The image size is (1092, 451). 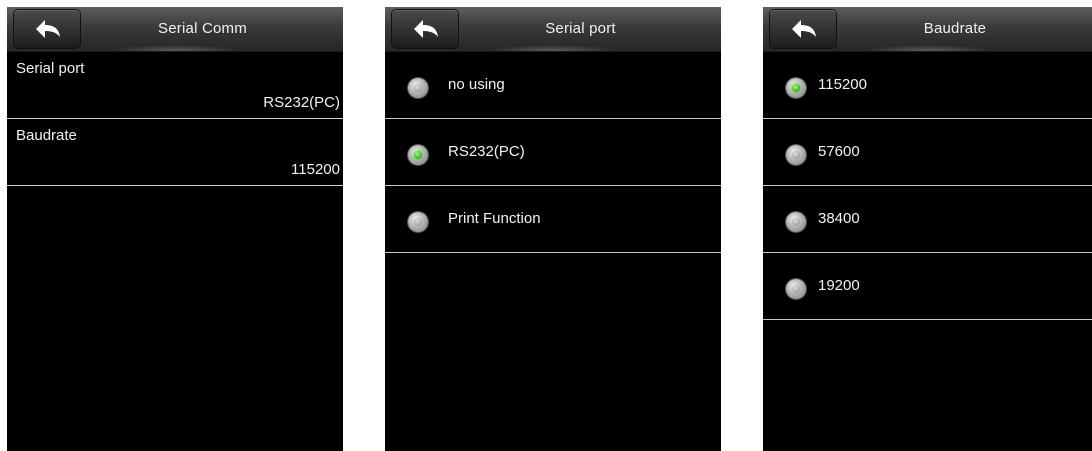 What do you see at coordinates (494, 218) in the screenshot?
I see `option-label: Print Function` at bounding box center [494, 218].